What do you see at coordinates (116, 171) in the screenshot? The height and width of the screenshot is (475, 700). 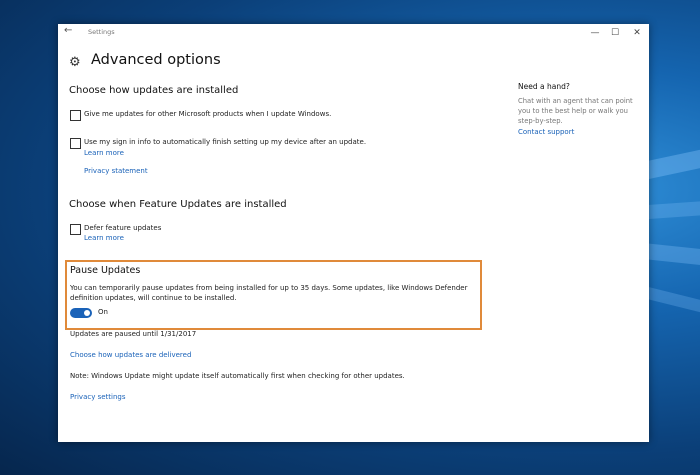 I see `privacy-statement-link: Privacy statement` at bounding box center [116, 171].